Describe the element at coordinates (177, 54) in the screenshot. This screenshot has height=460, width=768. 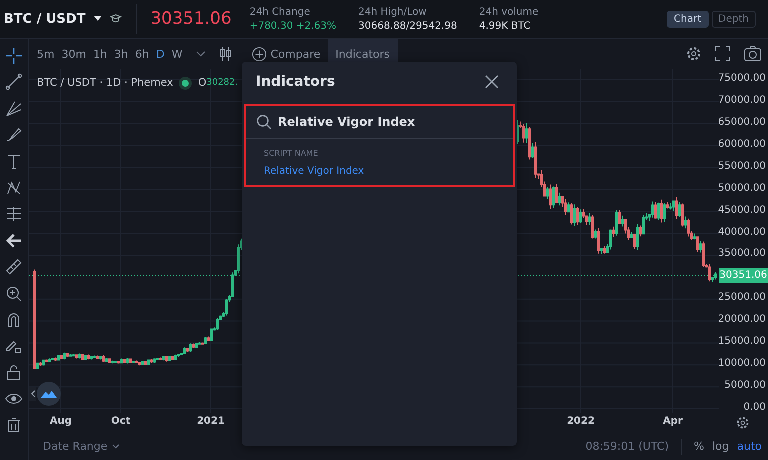
I see `interval-tab: W` at that location.